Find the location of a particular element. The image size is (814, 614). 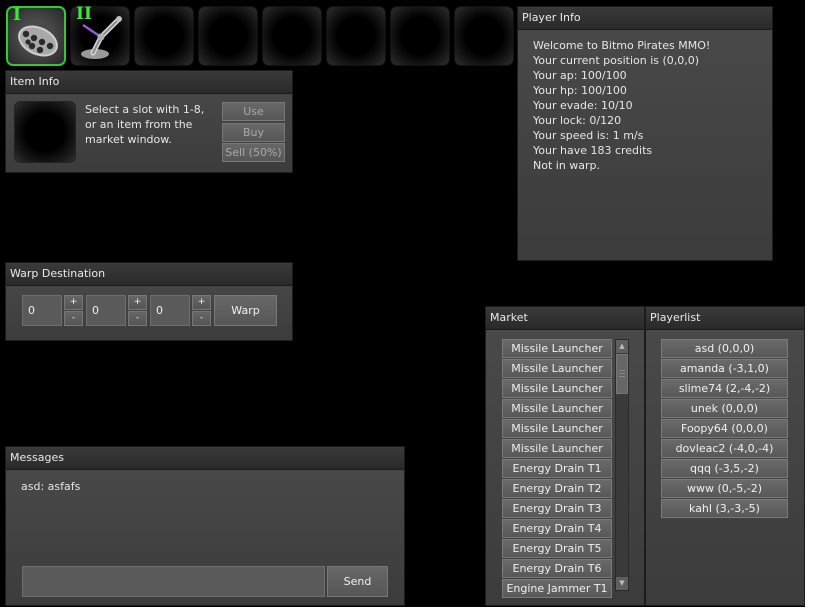

item-preview-slot is located at coordinates (45, 132).